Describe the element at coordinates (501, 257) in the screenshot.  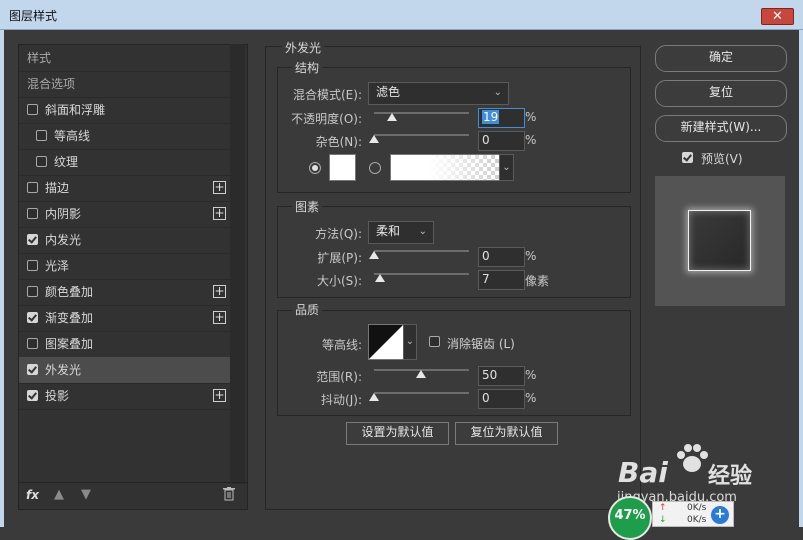
I see `spread-input: 0` at that location.